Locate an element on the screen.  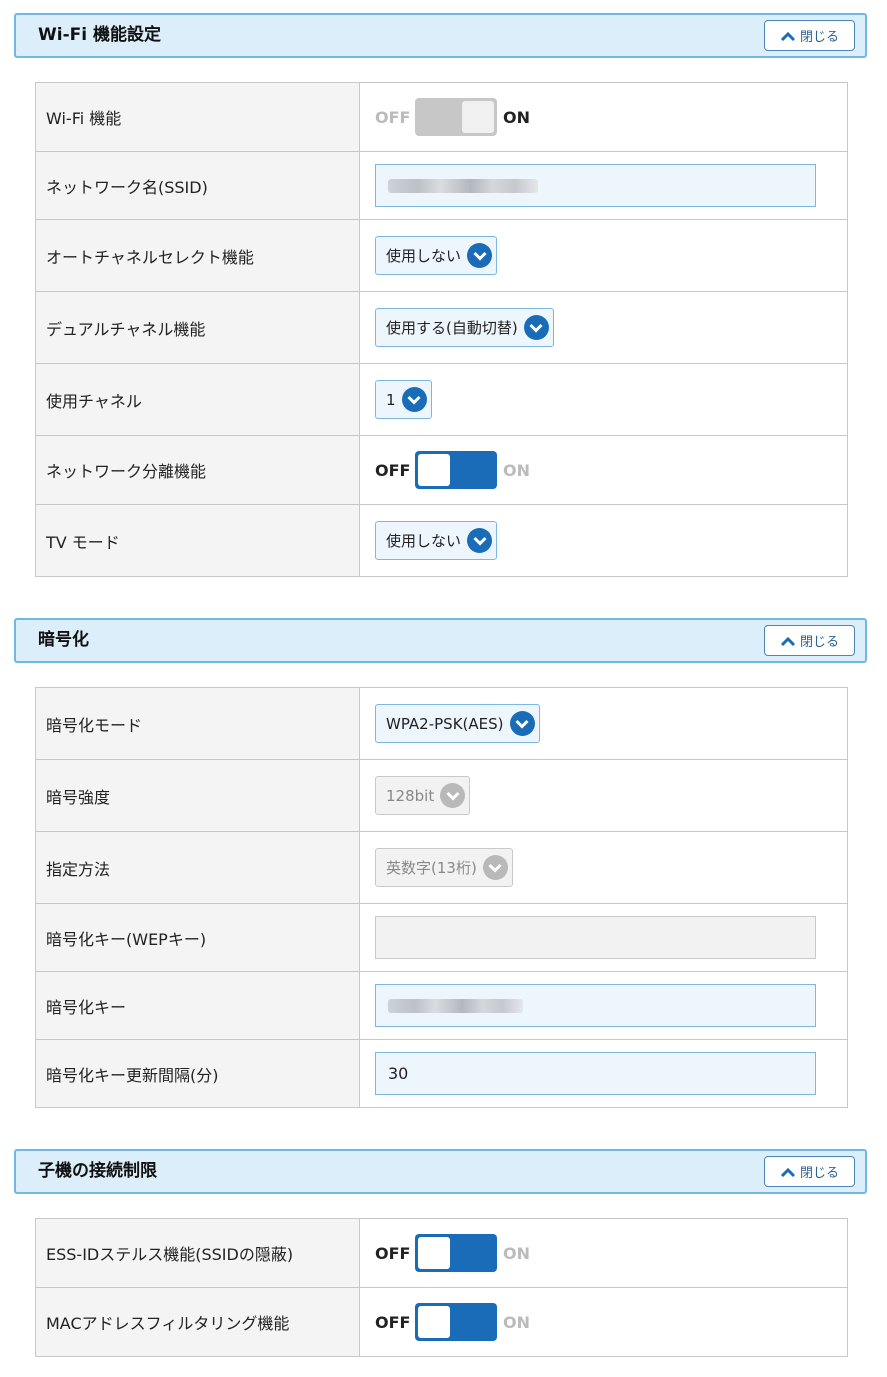
row-label: オートチャネルセレクト機能 is located at coordinates (197, 255).